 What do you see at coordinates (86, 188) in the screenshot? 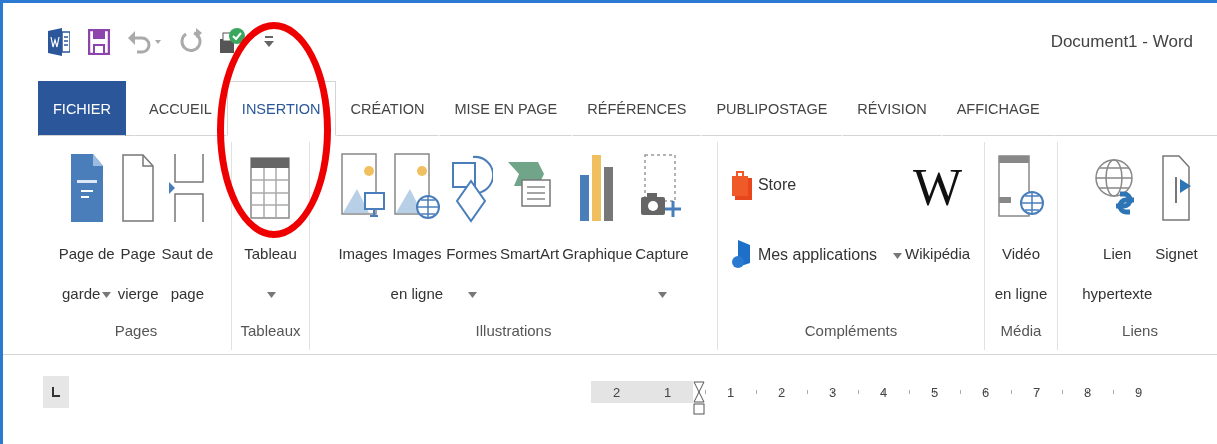
I see `cover-page-icon` at bounding box center [86, 188].